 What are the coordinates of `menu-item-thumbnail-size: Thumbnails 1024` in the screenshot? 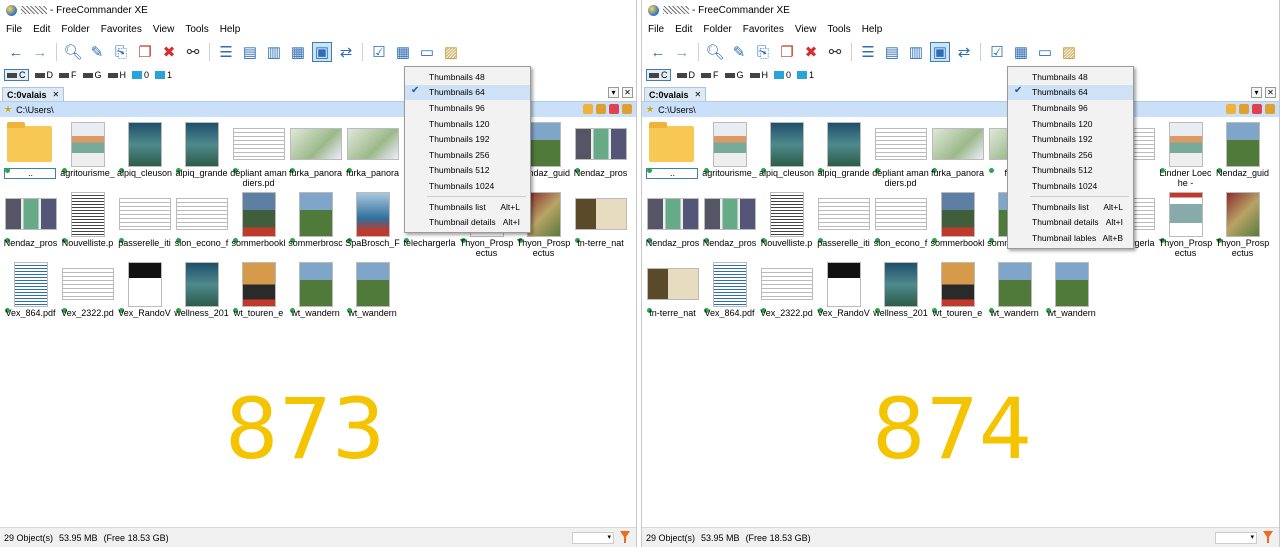 It's located at (467, 186).